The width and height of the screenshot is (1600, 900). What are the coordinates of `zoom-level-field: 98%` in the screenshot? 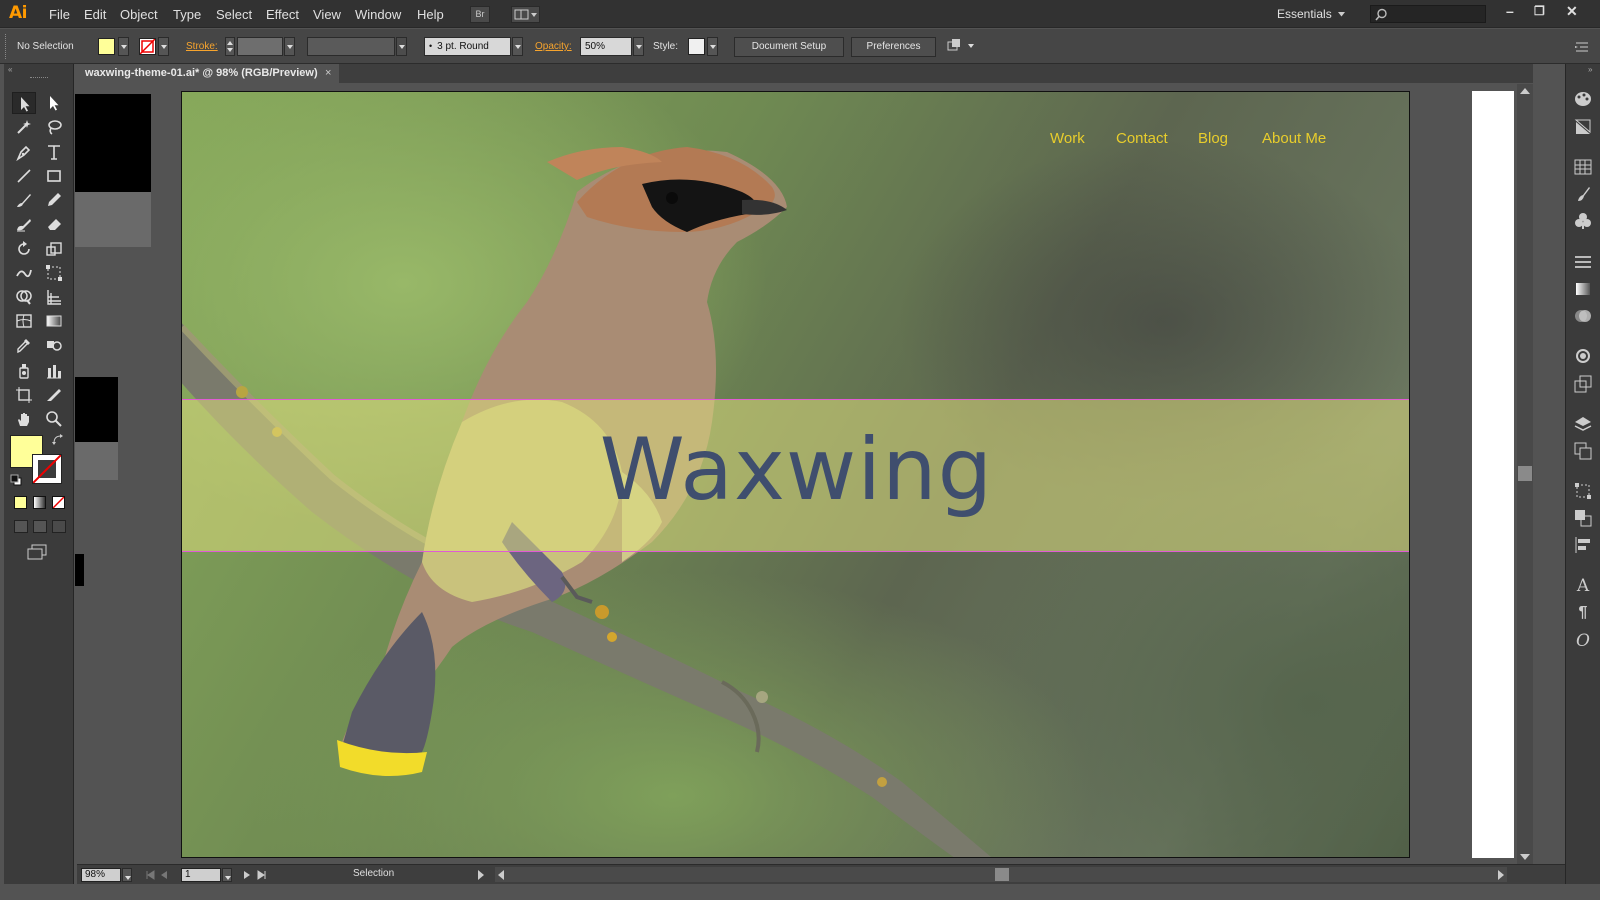 It's located at (101, 875).